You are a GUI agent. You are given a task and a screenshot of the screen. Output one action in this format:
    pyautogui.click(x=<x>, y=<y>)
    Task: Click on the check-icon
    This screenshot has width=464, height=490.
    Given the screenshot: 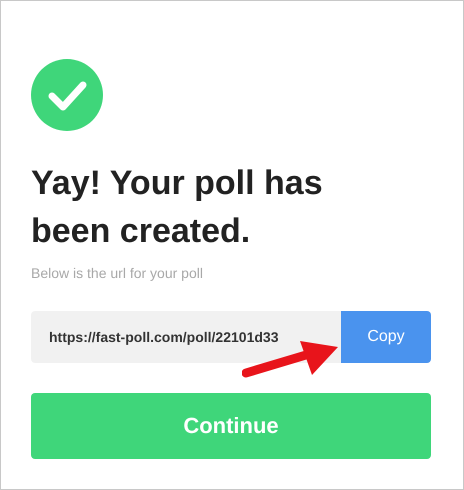 What is the action you would take?
    pyautogui.click(x=67, y=95)
    